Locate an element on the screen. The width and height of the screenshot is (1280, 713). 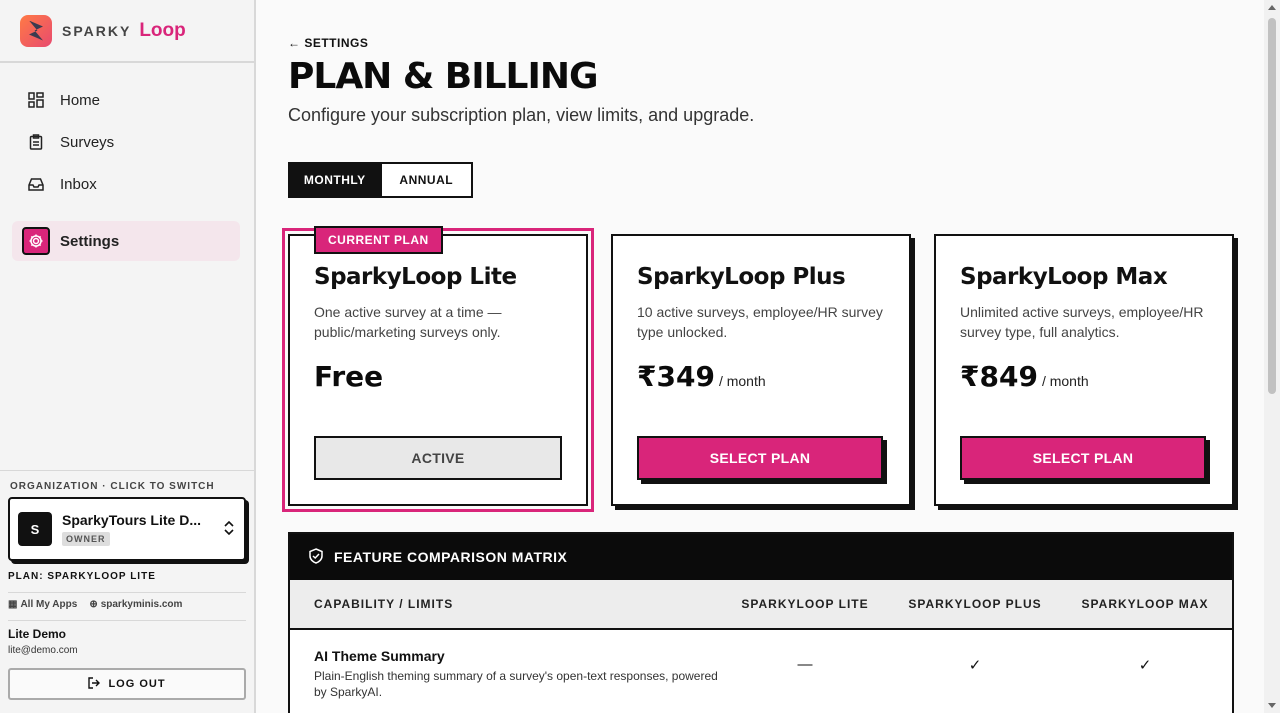
chevron-updown-icon is located at coordinates (229, 529).